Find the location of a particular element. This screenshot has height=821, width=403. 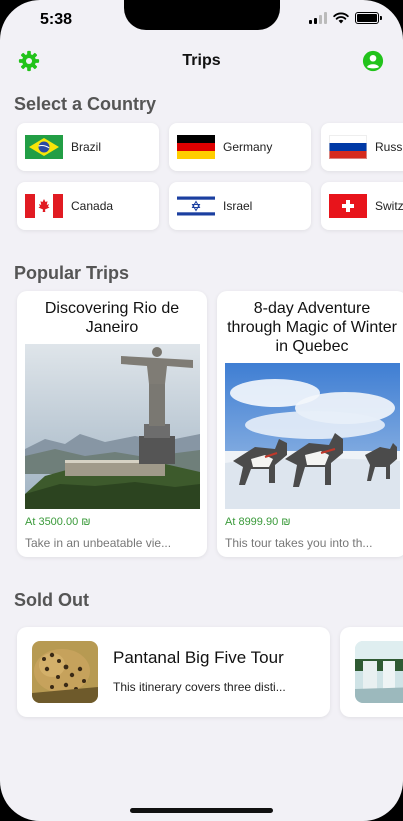

navigation-bar: Trips is located at coordinates (201, 61).